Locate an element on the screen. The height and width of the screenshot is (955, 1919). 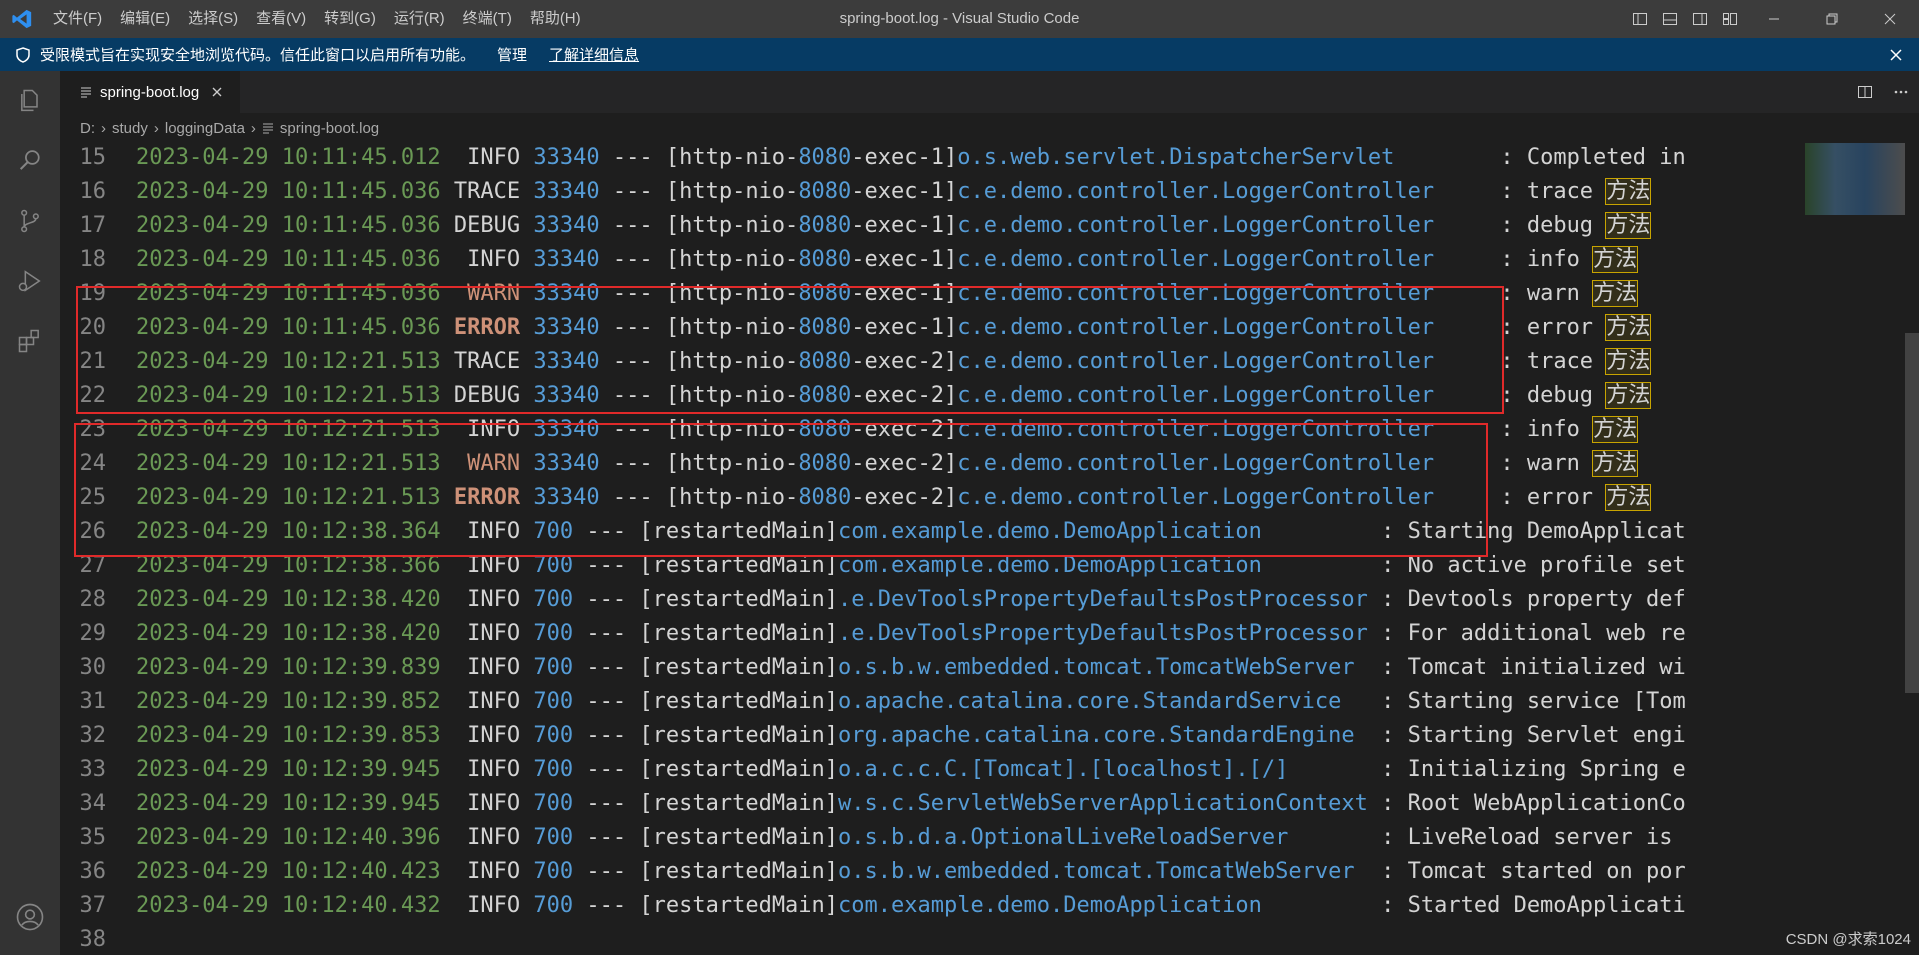
line-number: 38 is located at coordinates (93, 939).